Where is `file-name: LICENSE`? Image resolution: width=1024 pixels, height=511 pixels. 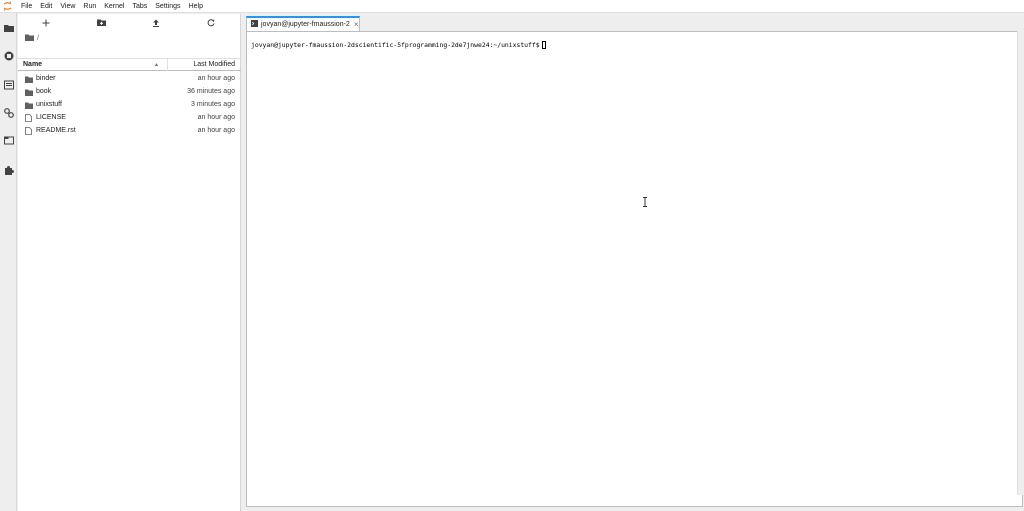
file-name: LICENSE is located at coordinates (51, 117).